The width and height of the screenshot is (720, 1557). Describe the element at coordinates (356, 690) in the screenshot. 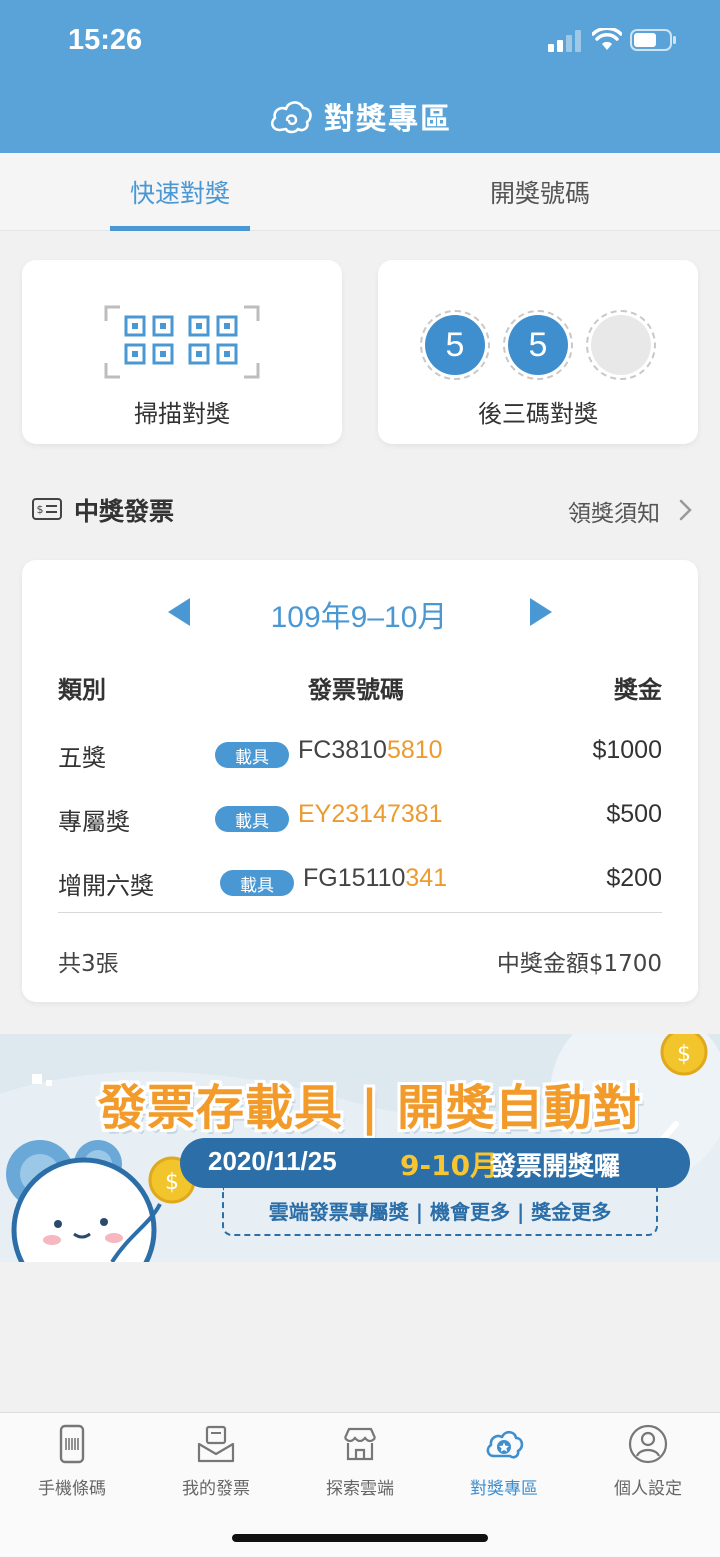

I see `column-header-number: 發票號碼` at that location.